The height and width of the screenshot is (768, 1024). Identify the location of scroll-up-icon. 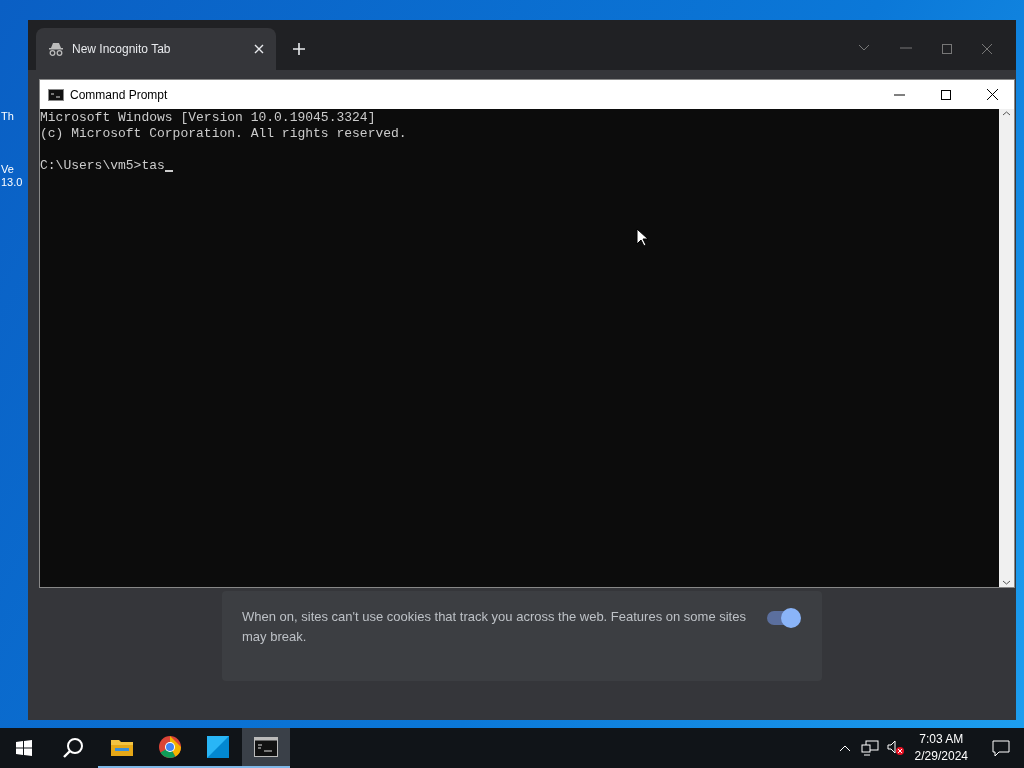
(1006, 113).